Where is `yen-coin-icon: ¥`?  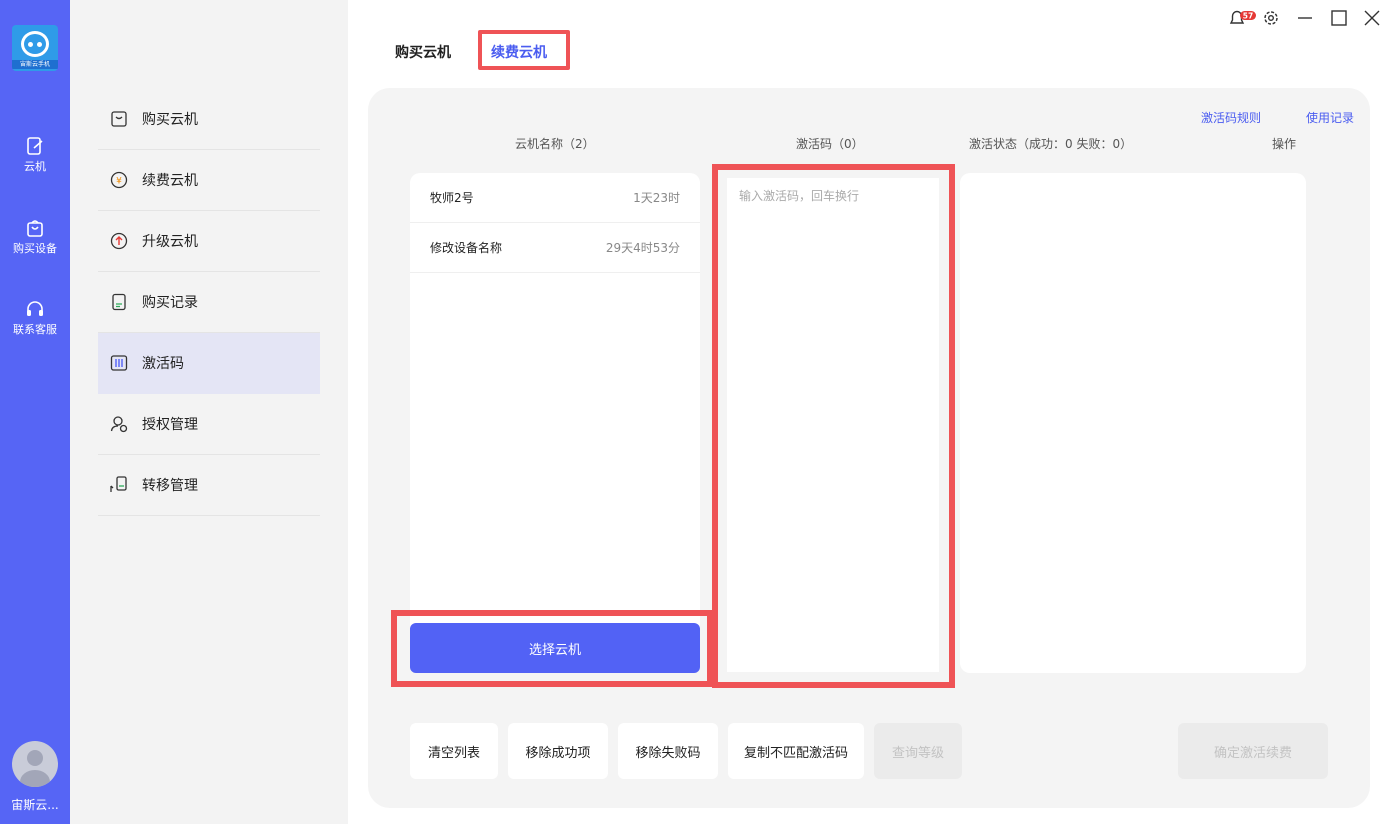 yen-coin-icon: ¥ is located at coordinates (119, 180).